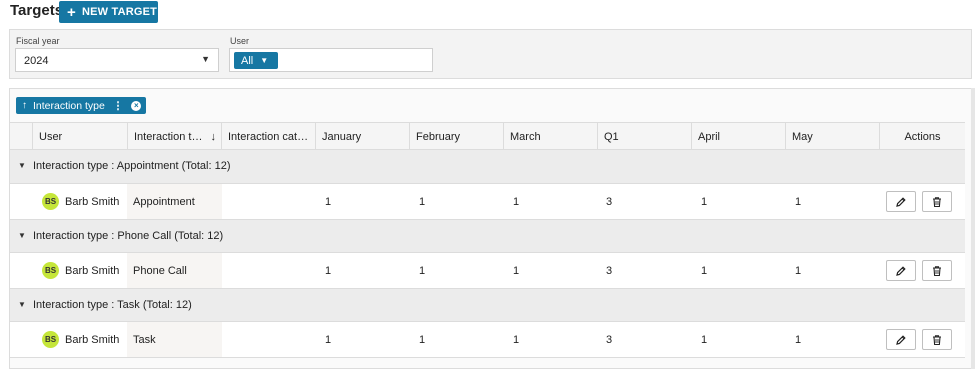 The width and height of the screenshot is (975, 369). I want to click on column-label: User, so click(51, 137).